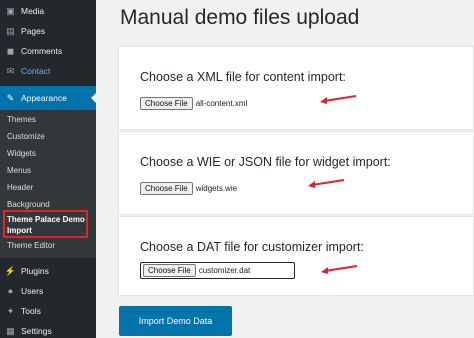 This screenshot has width=474, height=338. Describe the element at coordinates (240, 17) in the screenshot. I see `page-title: Manual demo files upload` at that location.